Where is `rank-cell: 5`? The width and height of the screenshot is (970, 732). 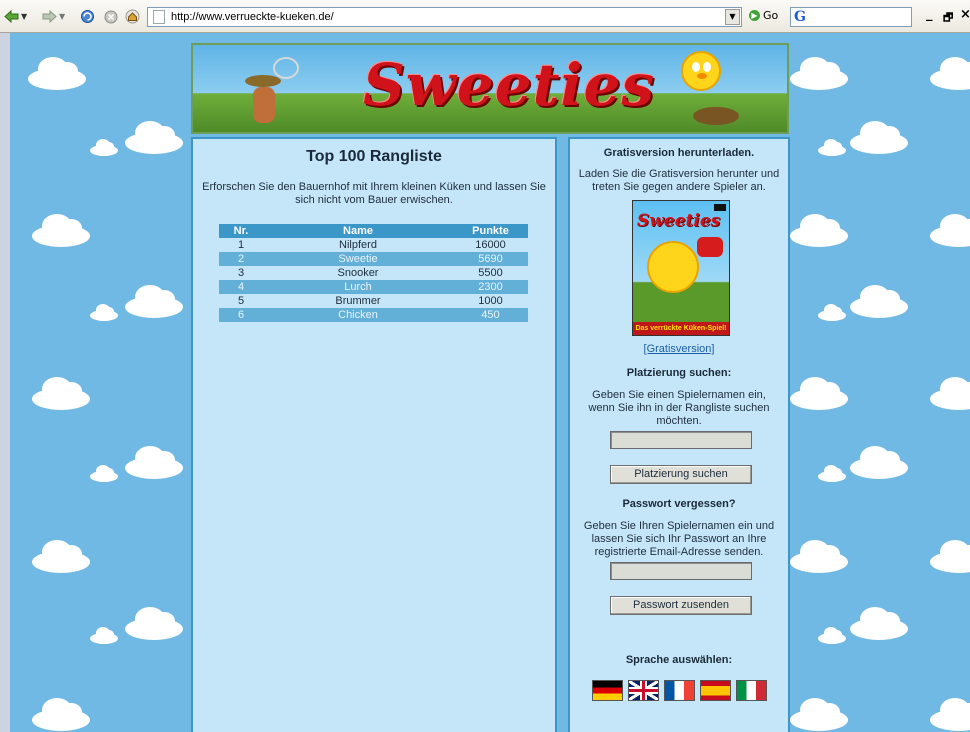
rank-cell: 5 is located at coordinates (241, 301).